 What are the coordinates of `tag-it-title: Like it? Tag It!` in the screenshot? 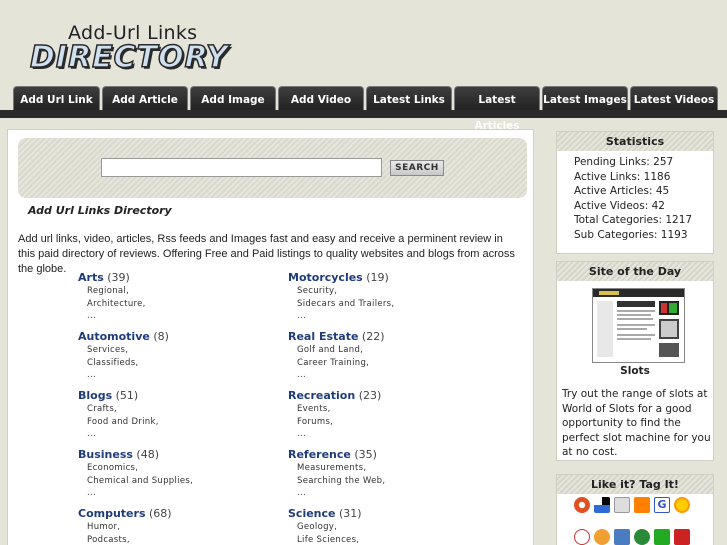 It's located at (635, 484).